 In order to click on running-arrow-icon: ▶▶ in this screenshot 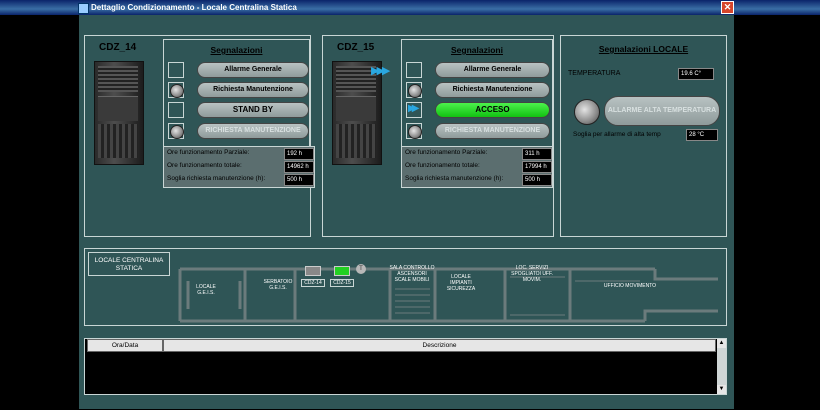, I will do `click(414, 108)`.